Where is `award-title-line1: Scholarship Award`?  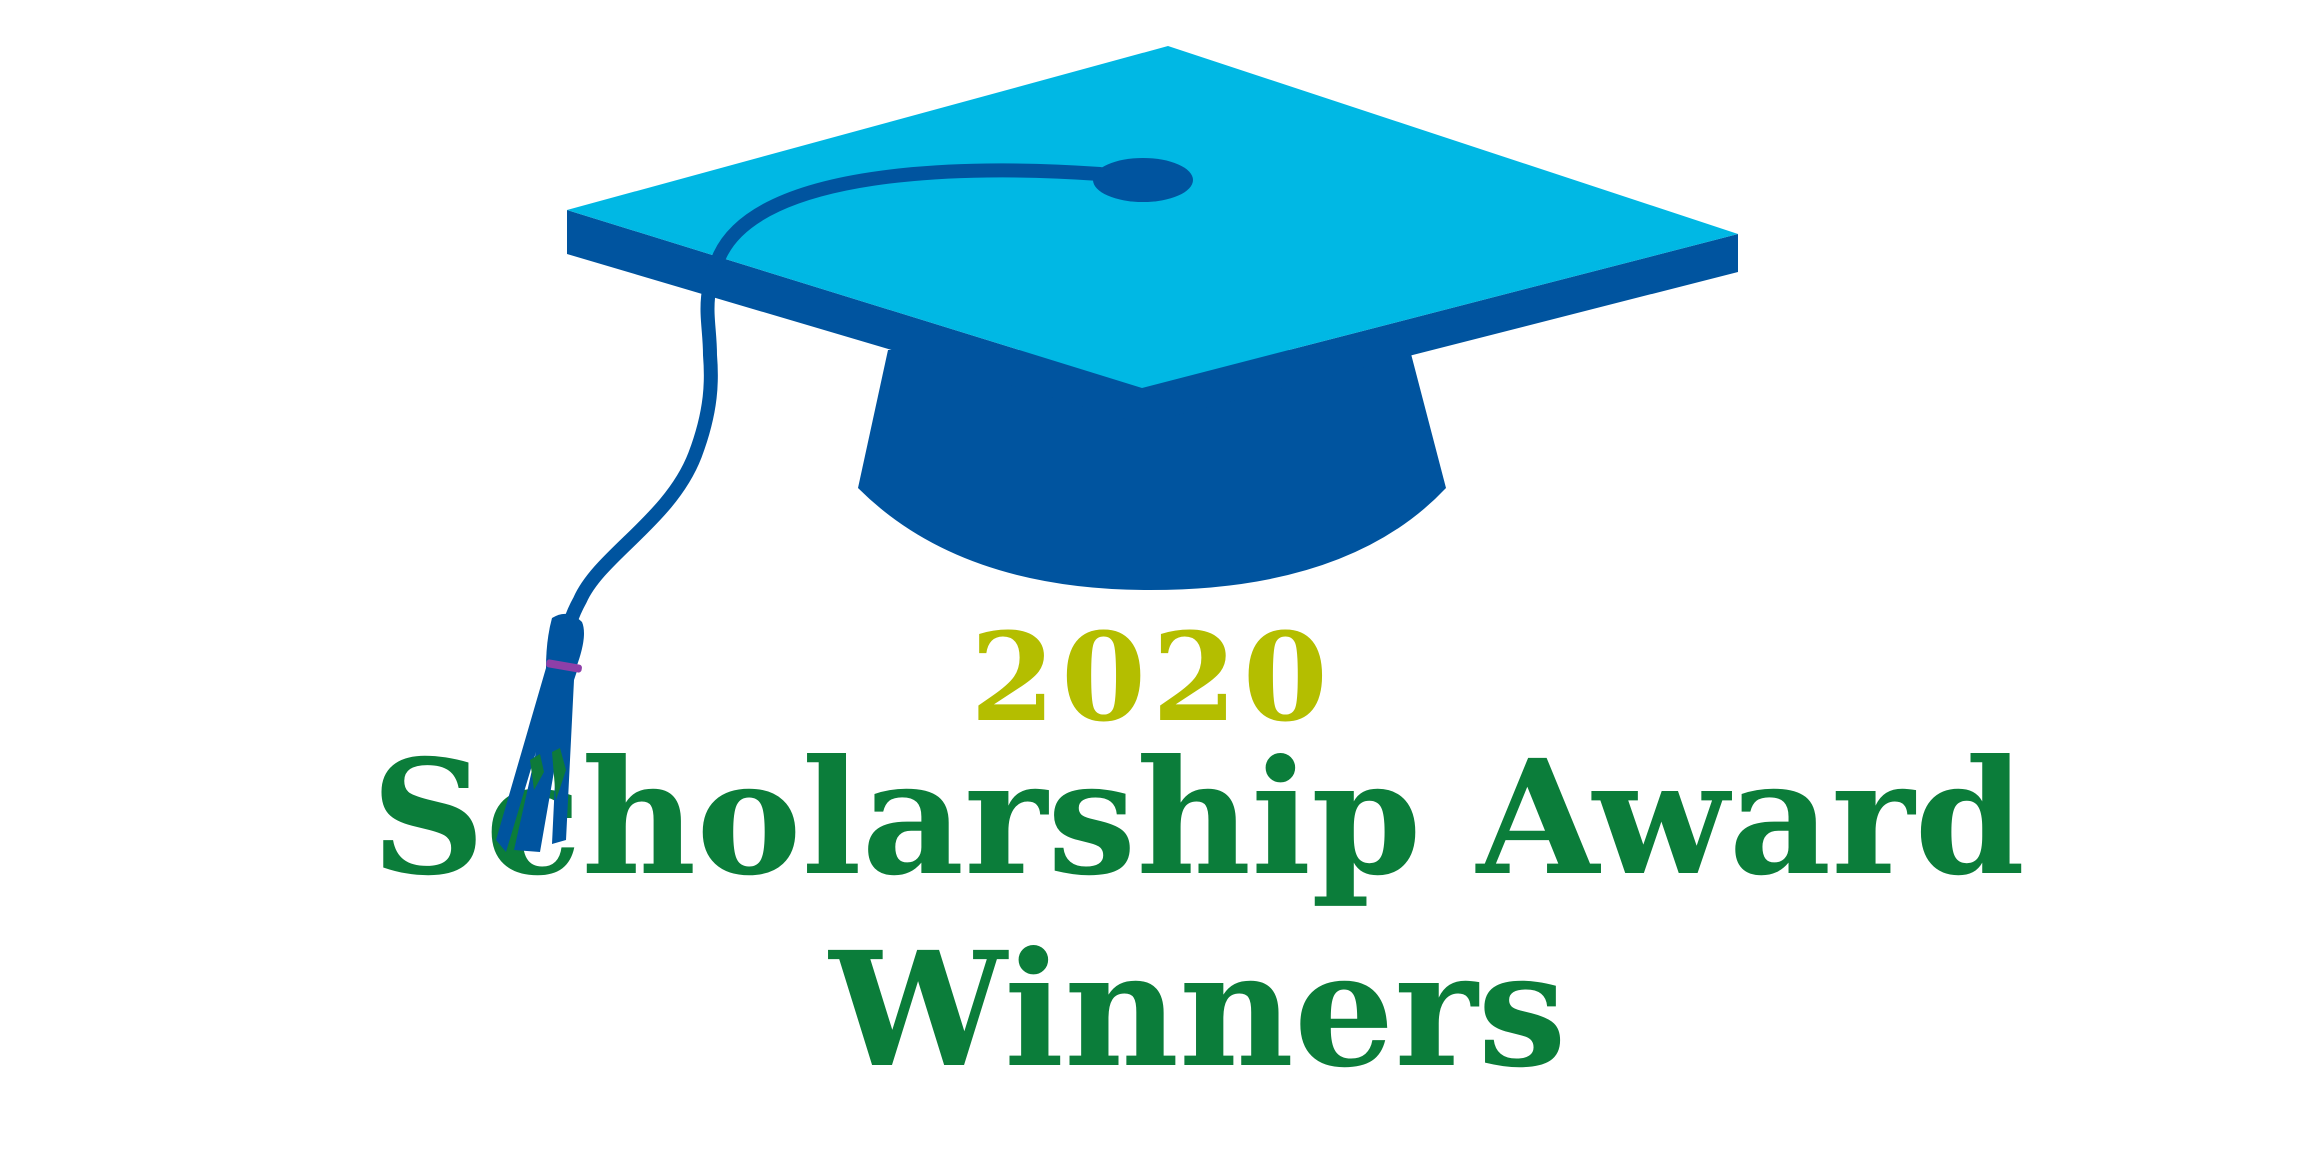
award-title-line1: Scholarship Award is located at coordinates (1198, 818).